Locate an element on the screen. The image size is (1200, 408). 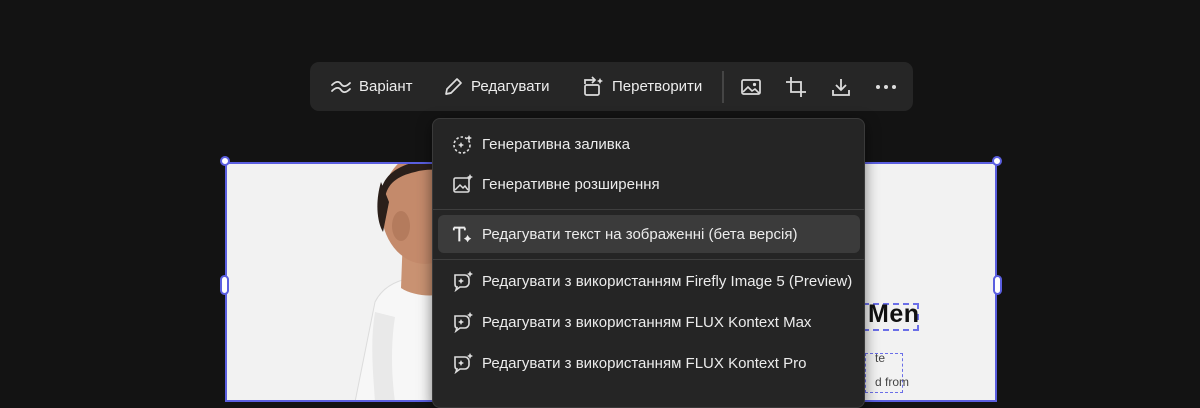
image-headline-text: Men is located at coordinates (894, 314).